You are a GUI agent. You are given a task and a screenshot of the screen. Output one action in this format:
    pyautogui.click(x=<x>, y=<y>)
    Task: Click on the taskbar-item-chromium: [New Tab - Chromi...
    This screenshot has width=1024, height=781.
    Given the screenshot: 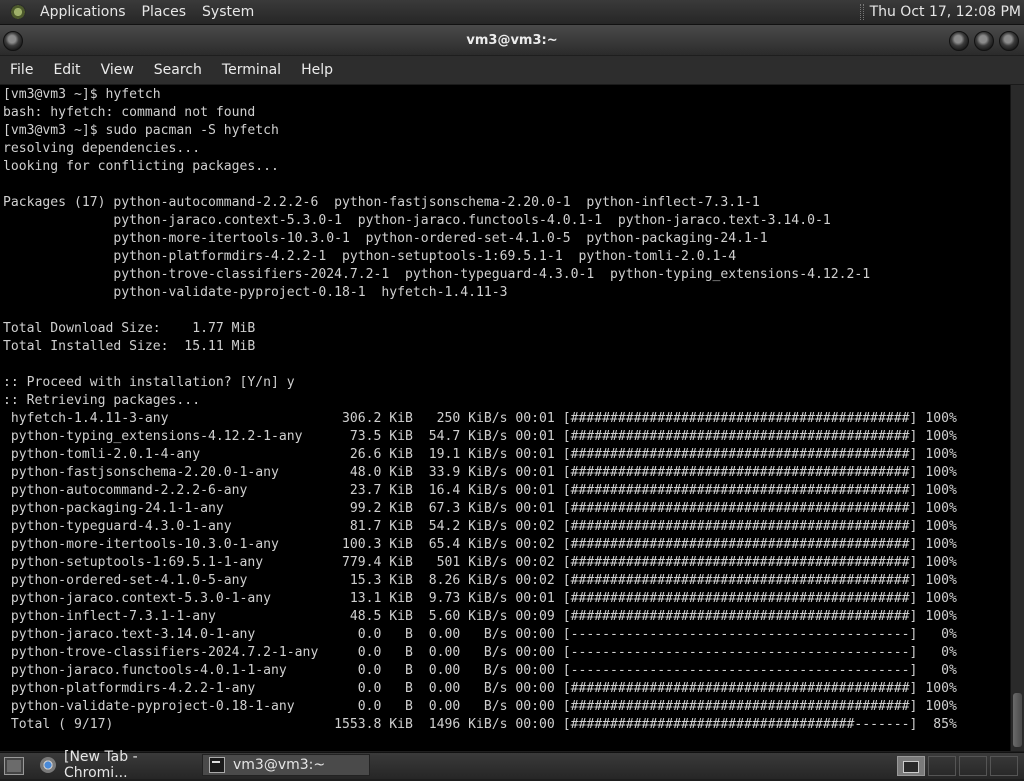 What is the action you would take?
    pyautogui.click(x=116, y=765)
    